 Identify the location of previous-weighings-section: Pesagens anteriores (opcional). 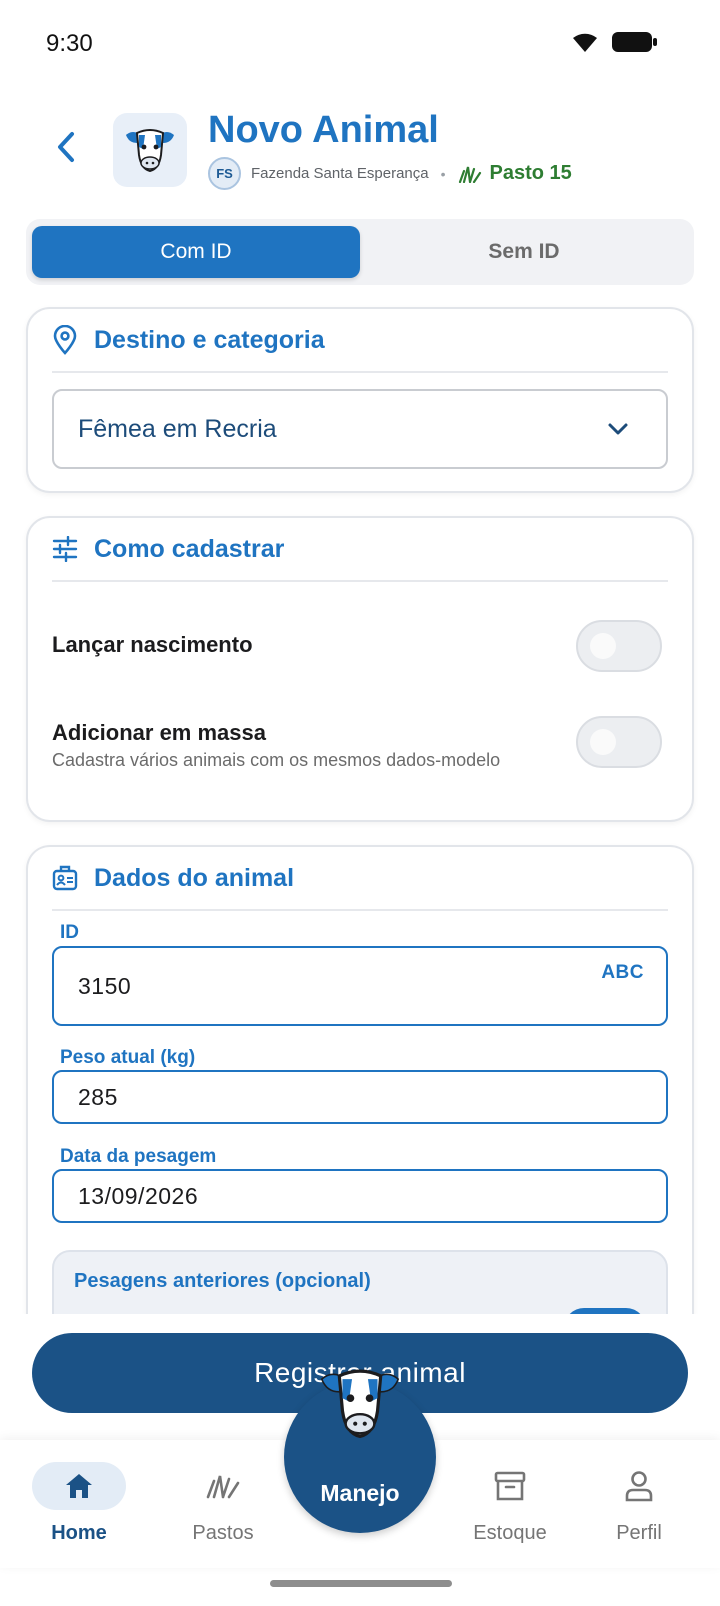
(360, 1282).